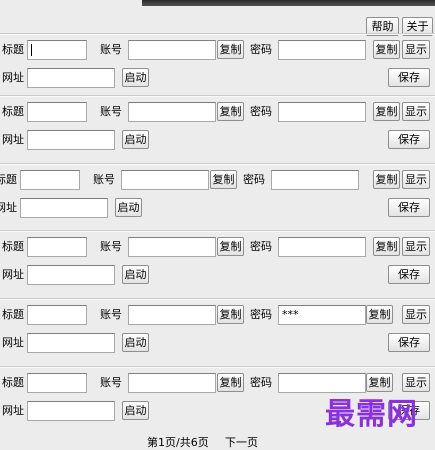  I want to click on text-cursor, so click(31, 50).